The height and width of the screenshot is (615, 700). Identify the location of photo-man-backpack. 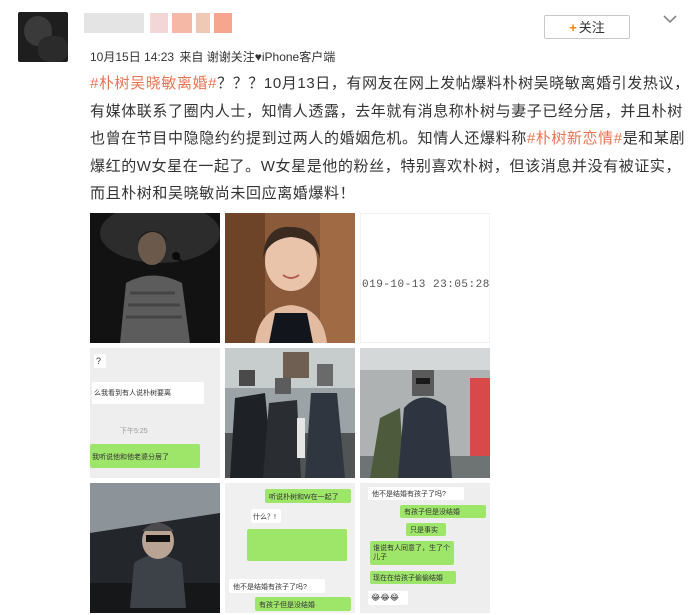
(425, 413).